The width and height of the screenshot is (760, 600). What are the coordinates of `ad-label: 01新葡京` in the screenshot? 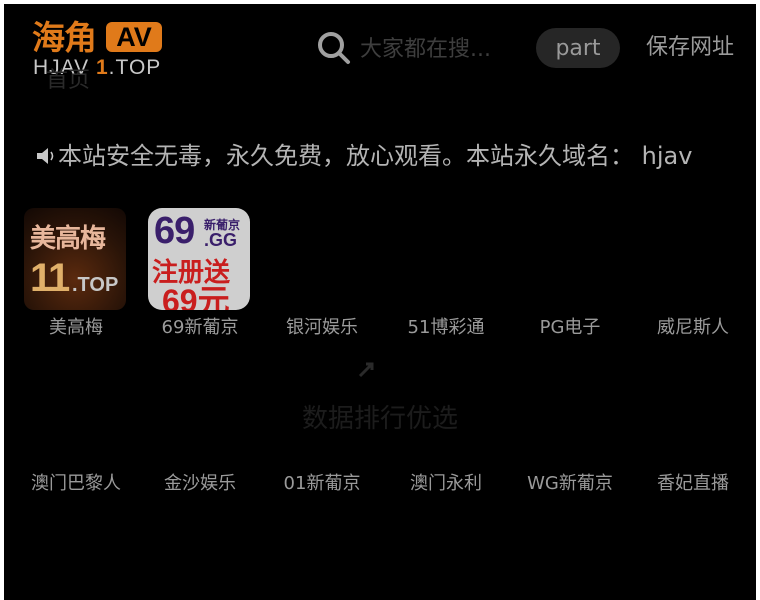 It's located at (322, 484).